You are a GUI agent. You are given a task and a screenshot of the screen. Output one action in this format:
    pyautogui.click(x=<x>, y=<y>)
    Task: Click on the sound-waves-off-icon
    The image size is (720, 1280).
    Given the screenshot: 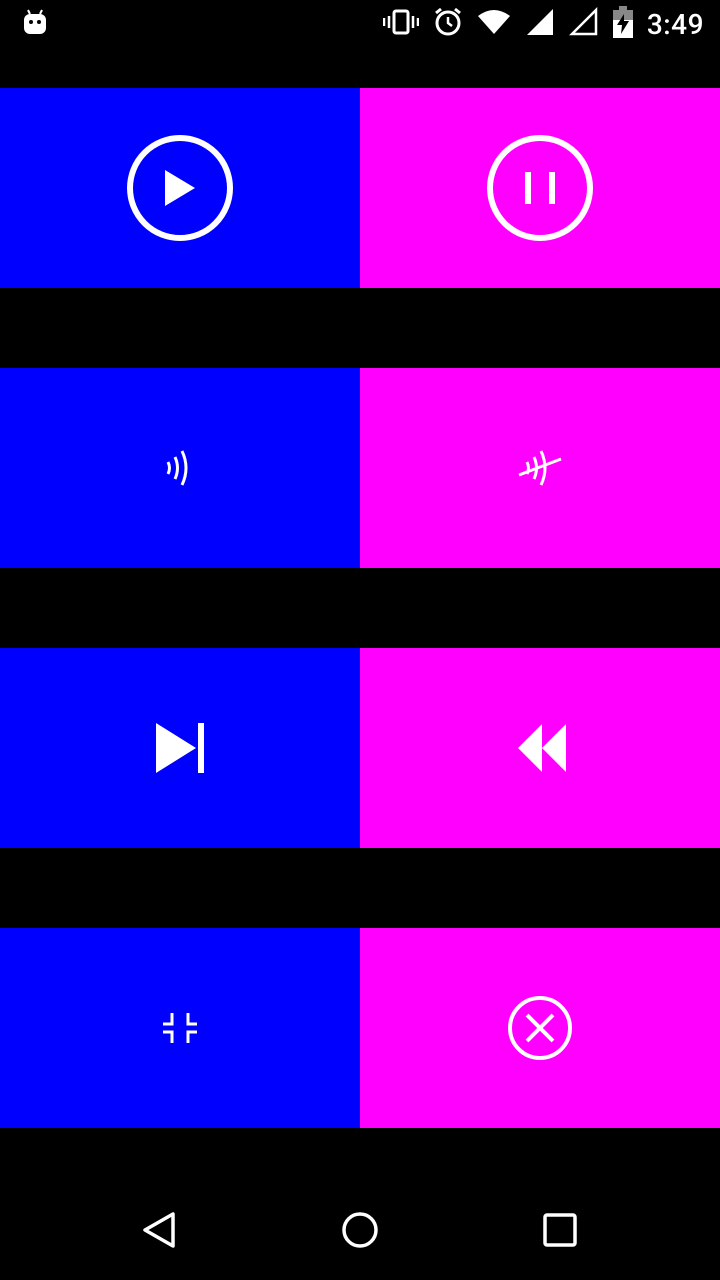 What is the action you would take?
    pyautogui.click(x=540, y=468)
    